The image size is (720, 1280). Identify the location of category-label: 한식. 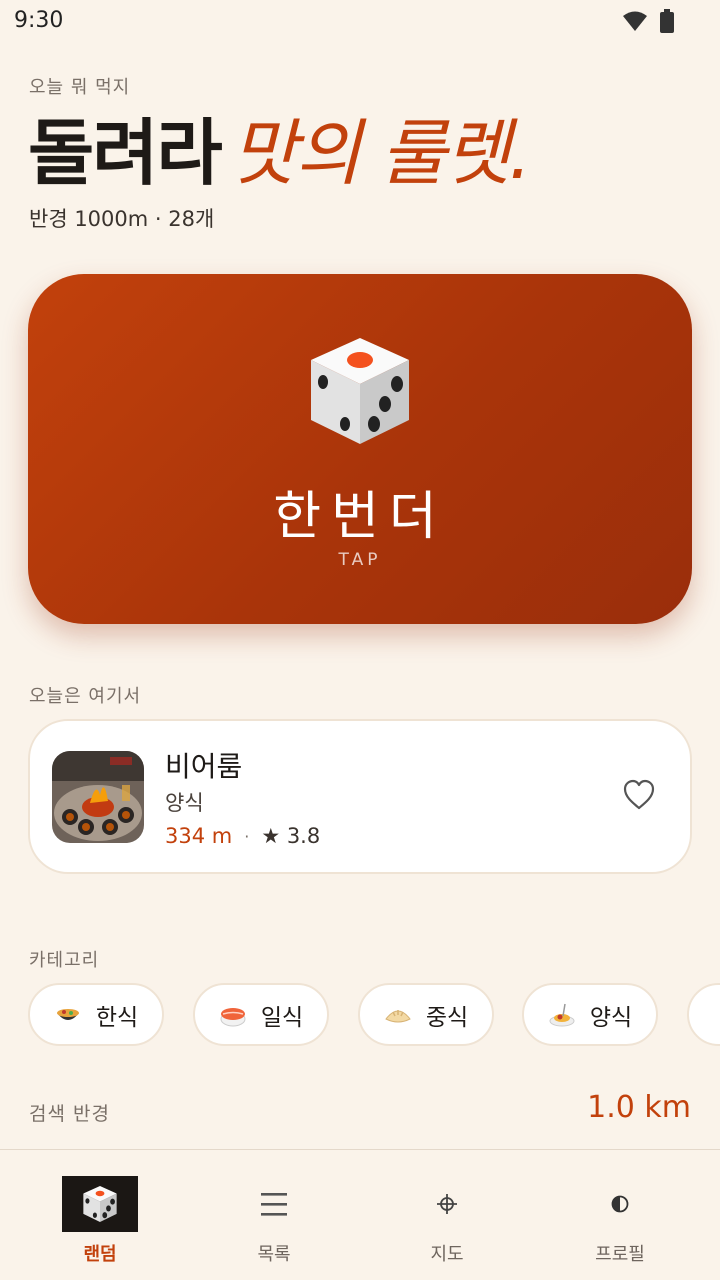
(117, 1017).